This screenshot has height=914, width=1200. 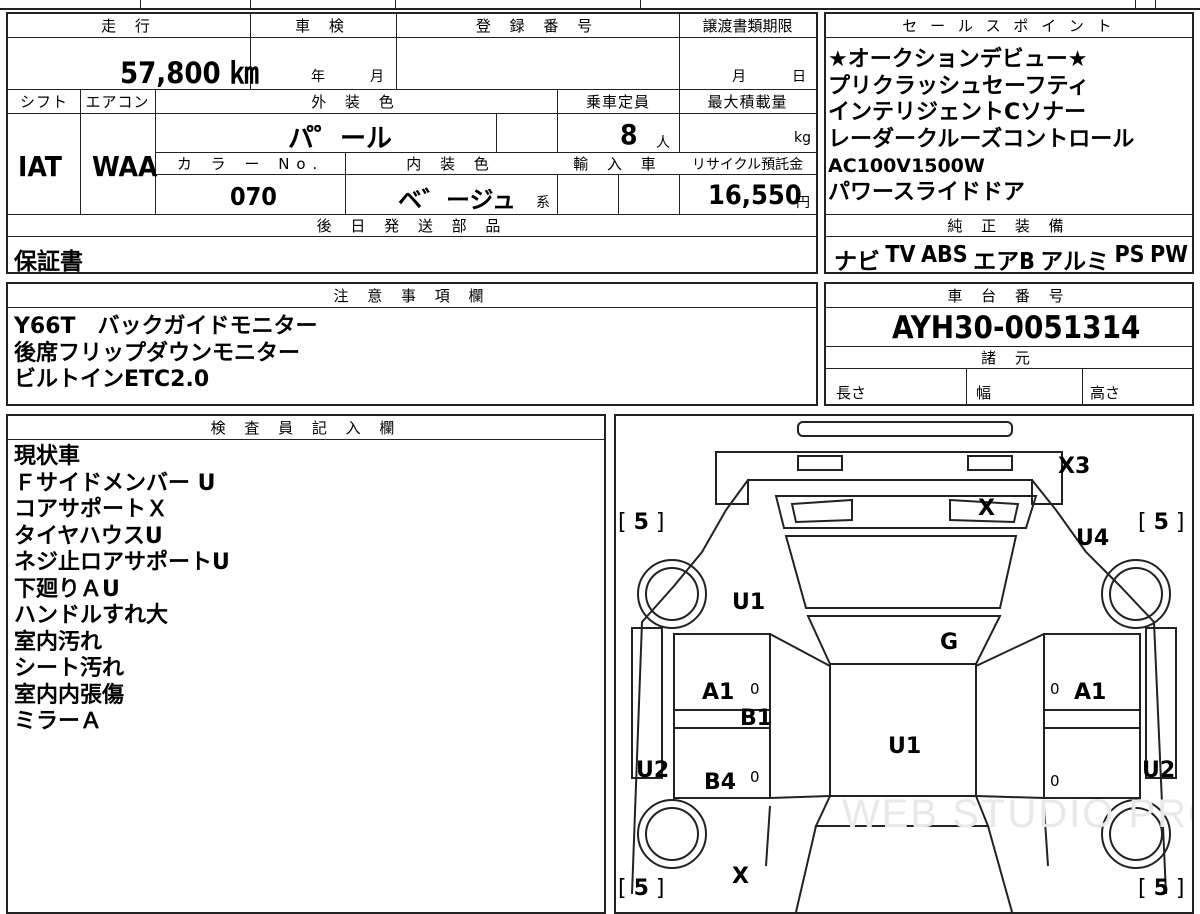 I want to click on spec-width-label: 幅, so click(x=984, y=393).